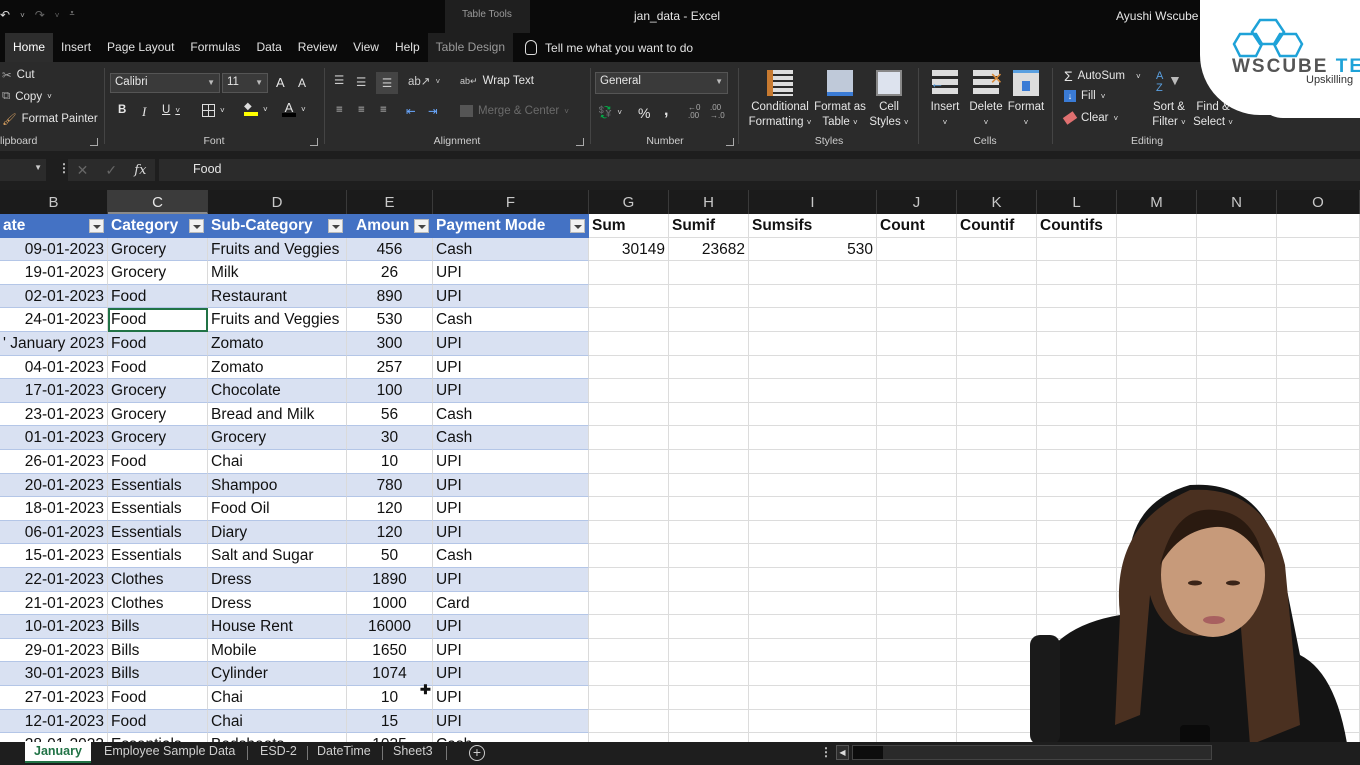 This screenshot has height=765, width=1360. I want to click on tab-view: View, so click(366, 47).